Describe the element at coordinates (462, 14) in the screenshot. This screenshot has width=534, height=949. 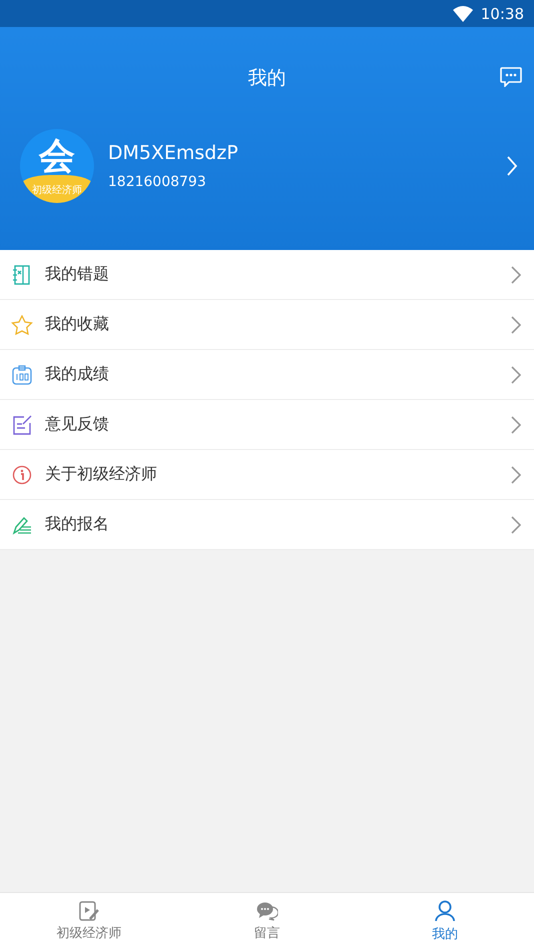
I see `wifi-icon` at that location.